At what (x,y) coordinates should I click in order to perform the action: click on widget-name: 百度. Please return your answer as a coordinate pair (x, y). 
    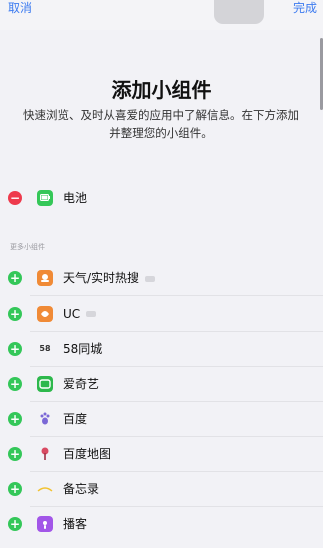
    Looking at the image, I should click on (75, 419).